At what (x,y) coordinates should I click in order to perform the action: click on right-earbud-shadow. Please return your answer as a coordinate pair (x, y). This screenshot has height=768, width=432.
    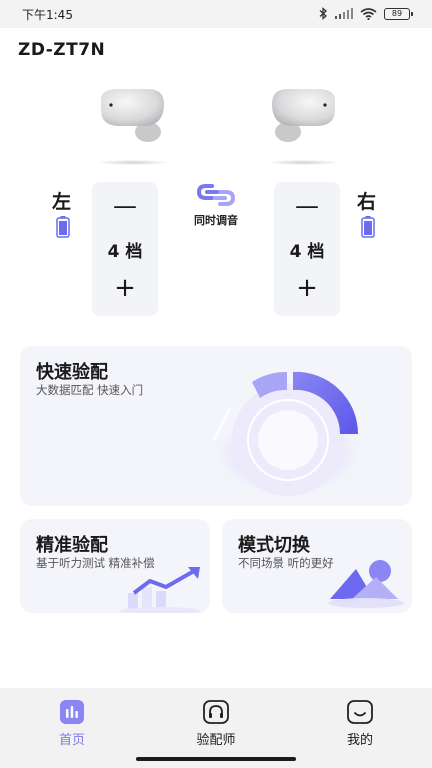
    Looking at the image, I should click on (303, 162).